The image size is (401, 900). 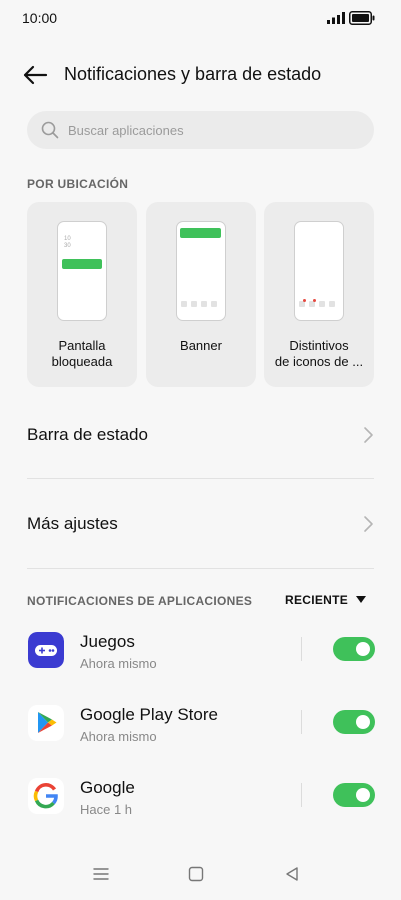 I want to click on back-icon, so click(x=292, y=874).